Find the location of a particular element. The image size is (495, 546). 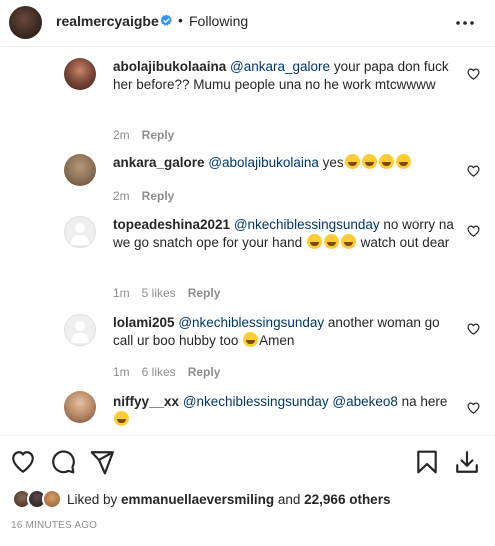

comment-body-continued: Amen is located at coordinates (277, 340).